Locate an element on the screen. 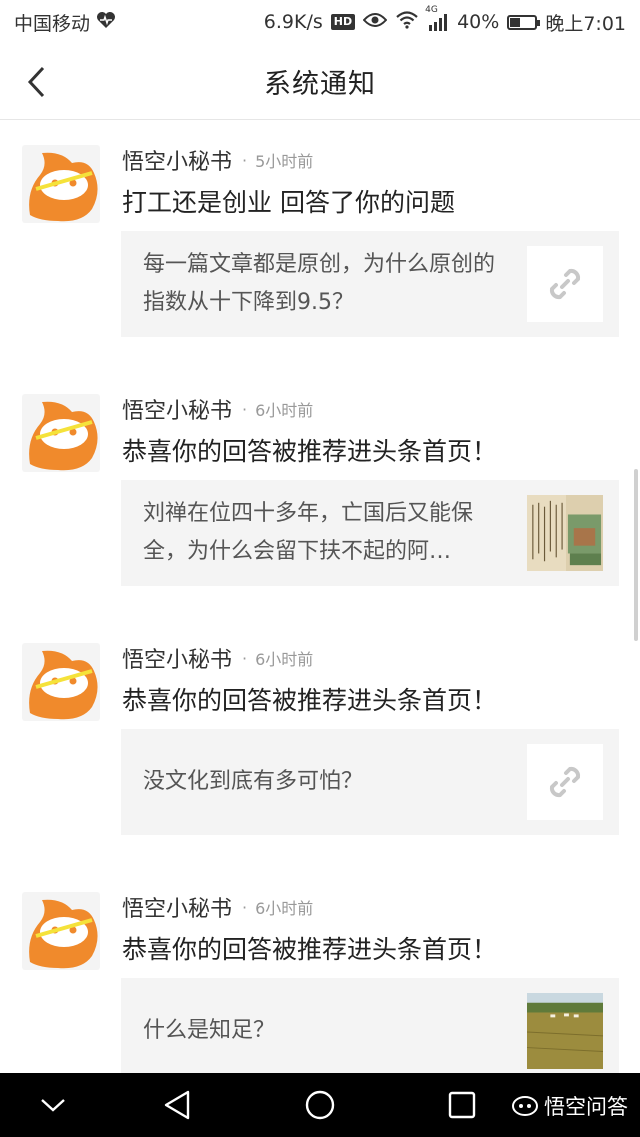 This screenshot has height=1137, width=640. notification-message: 打工还是创业 回答了你的问题 is located at coordinates (288, 202).